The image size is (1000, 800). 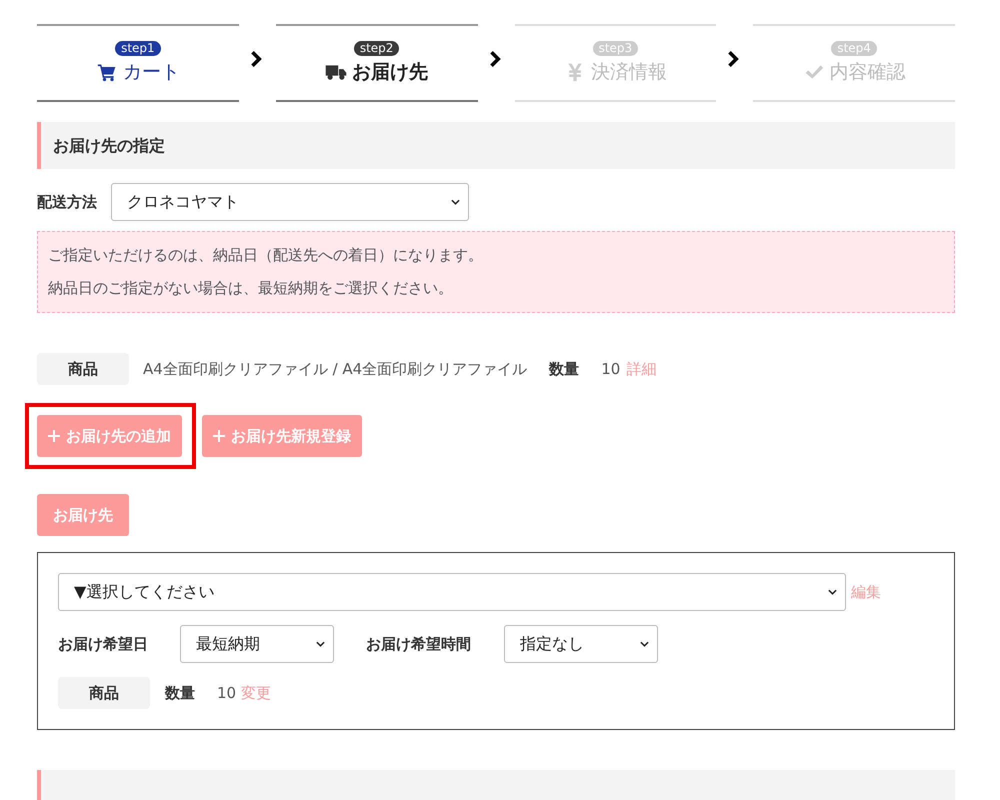 I want to click on destination-button: お届け先, so click(x=83, y=515).